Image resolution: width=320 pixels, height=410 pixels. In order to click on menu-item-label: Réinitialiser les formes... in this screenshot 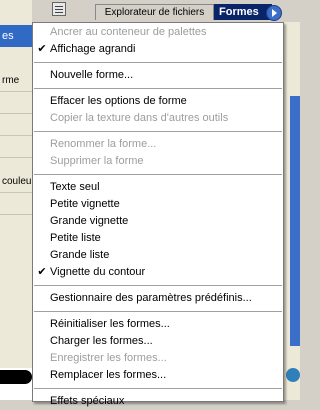, I will do `click(110, 324)`.